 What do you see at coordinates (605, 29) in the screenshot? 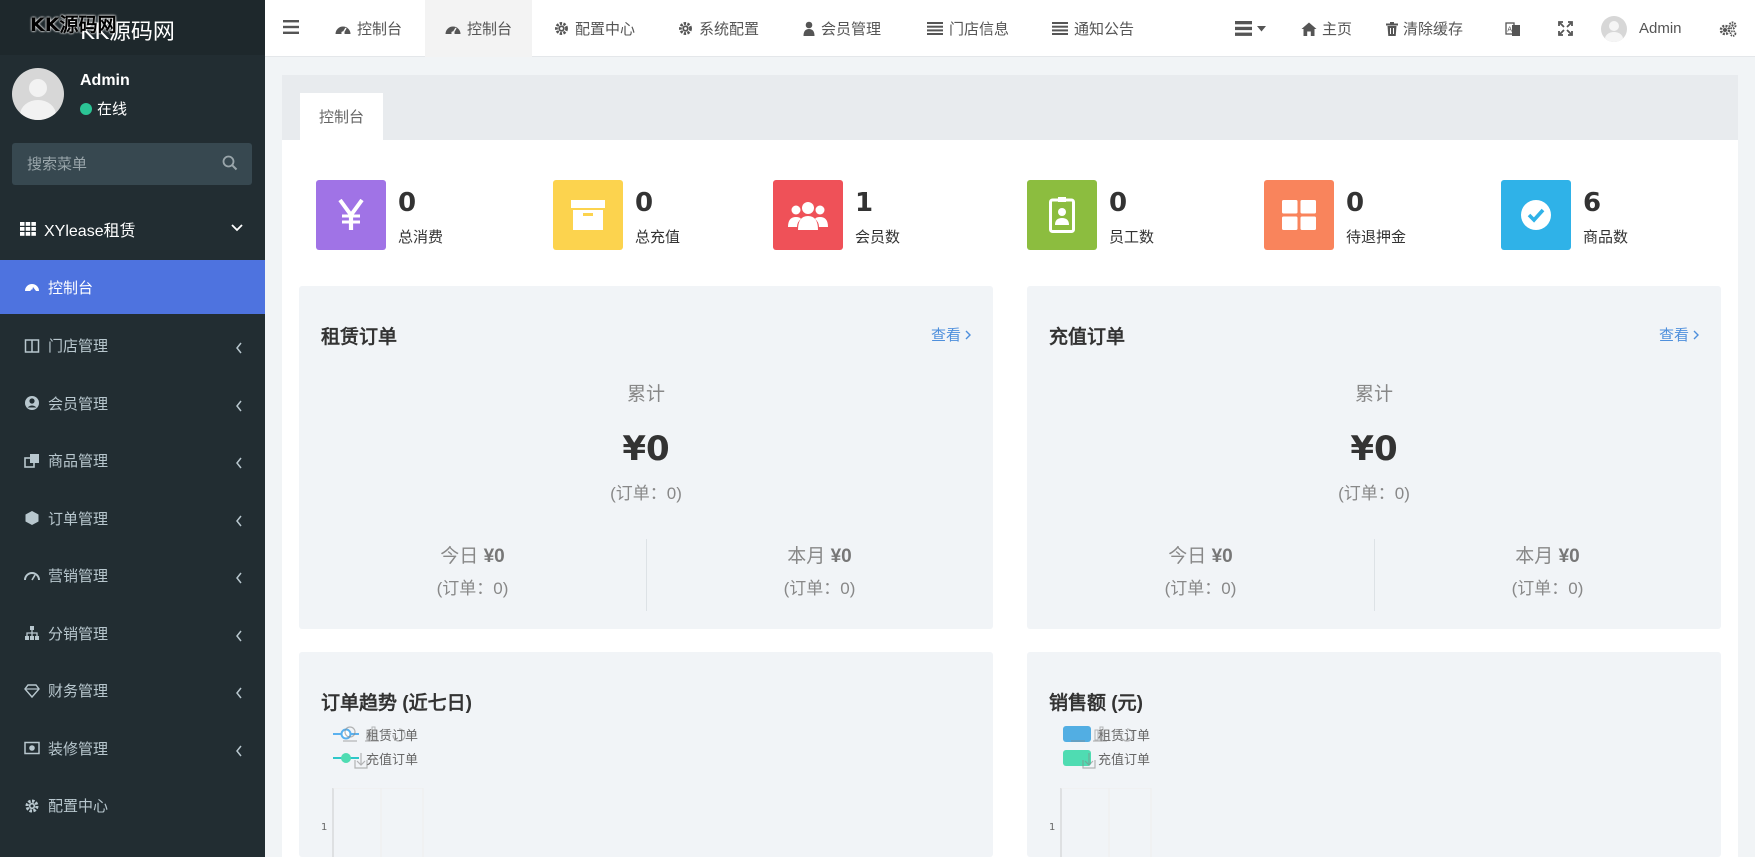
I see `tab-label: 配置中心` at bounding box center [605, 29].